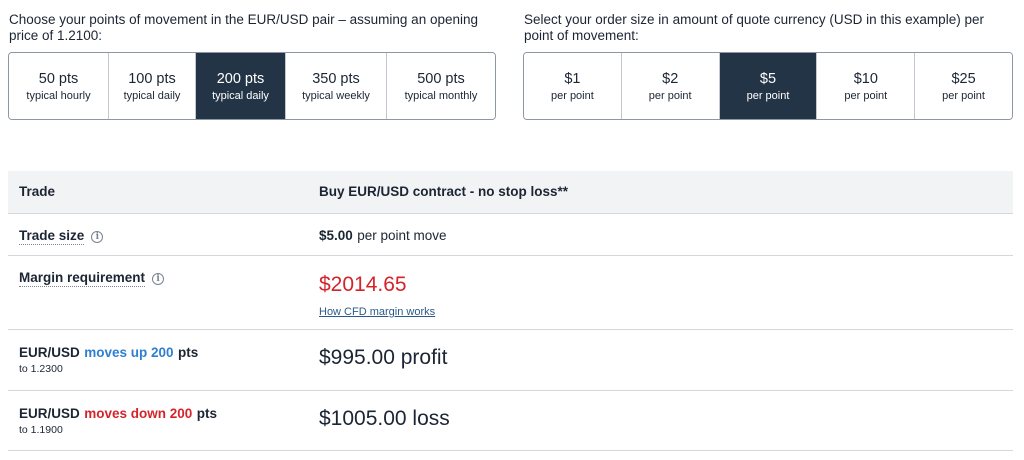  What do you see at coordinates (402, 235) in the screenshot?
I see `trade-size-suffix: per point move` at bounding box center [402, 235].